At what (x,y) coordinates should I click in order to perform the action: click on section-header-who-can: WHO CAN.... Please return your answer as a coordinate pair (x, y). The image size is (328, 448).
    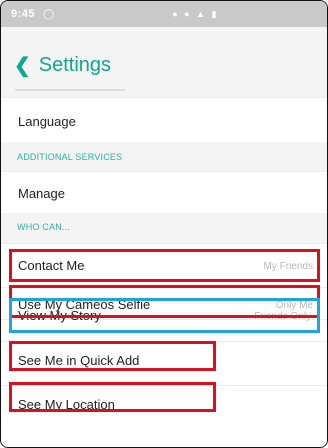
    Looking at the image, I should click on (43, 227).